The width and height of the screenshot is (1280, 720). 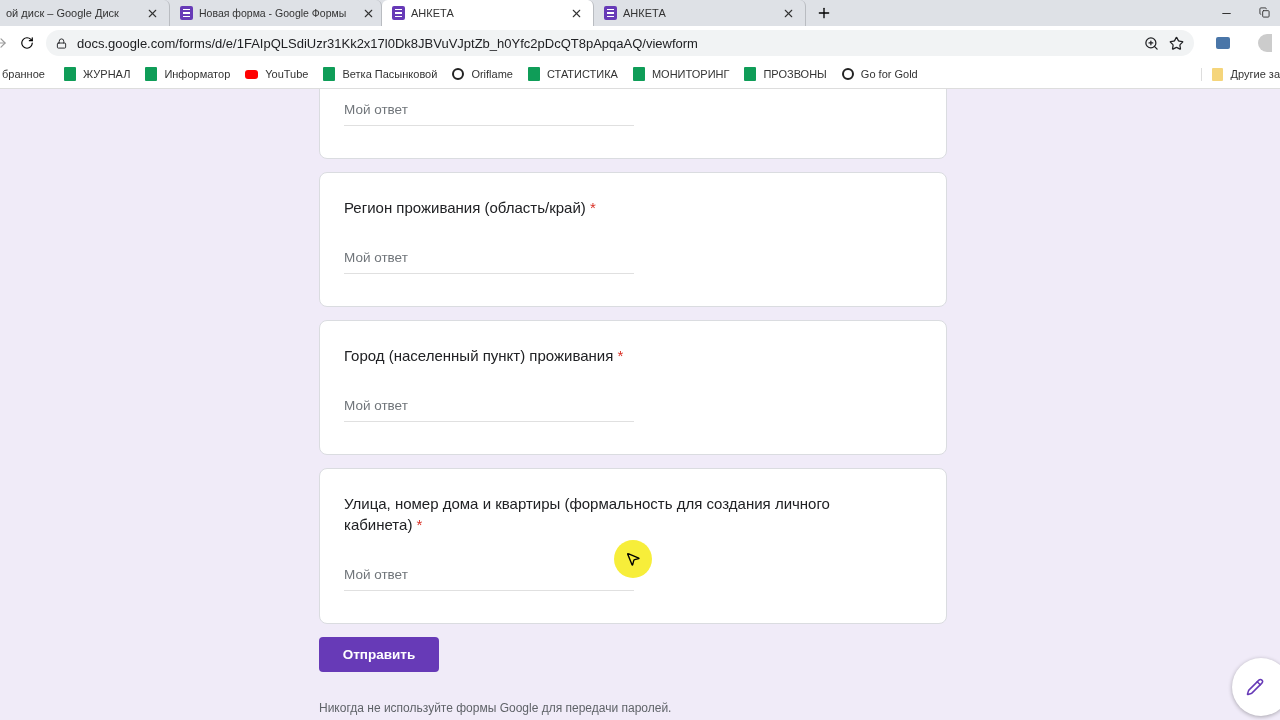 I want to click on bookmark: бранное, so click(x=23, y=74).